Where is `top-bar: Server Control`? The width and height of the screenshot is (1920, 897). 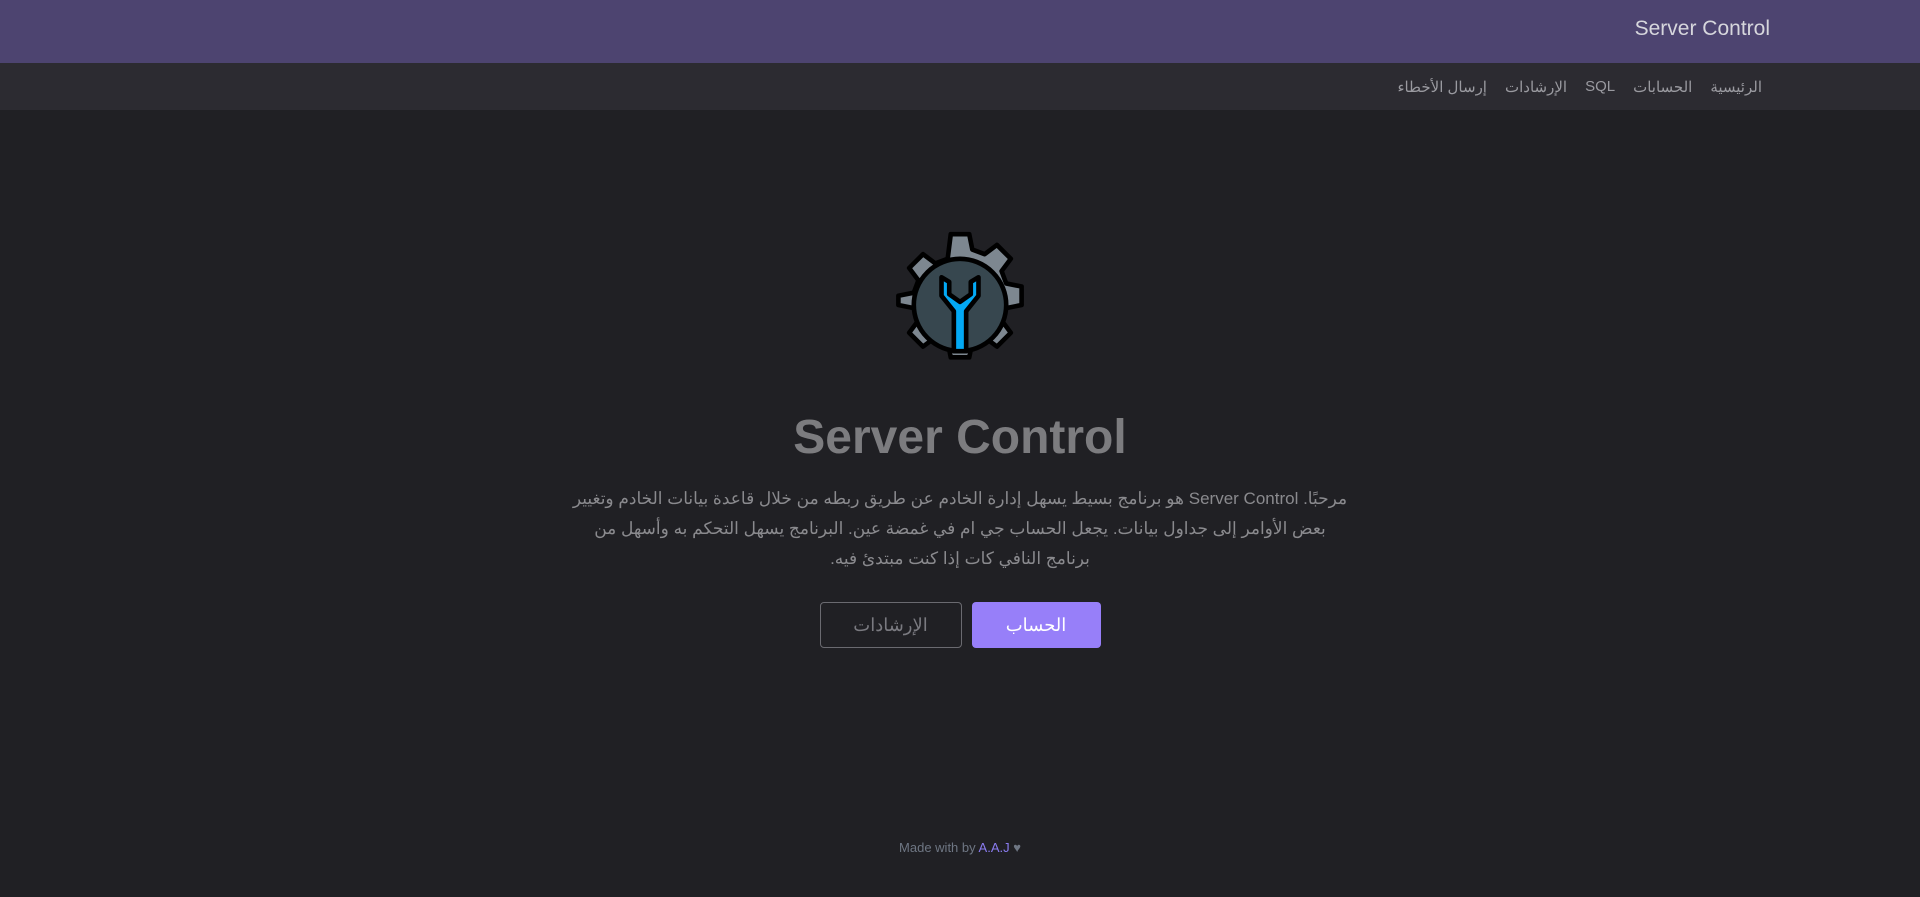
top-bar: Server Control is located at coordinates (960, 31).